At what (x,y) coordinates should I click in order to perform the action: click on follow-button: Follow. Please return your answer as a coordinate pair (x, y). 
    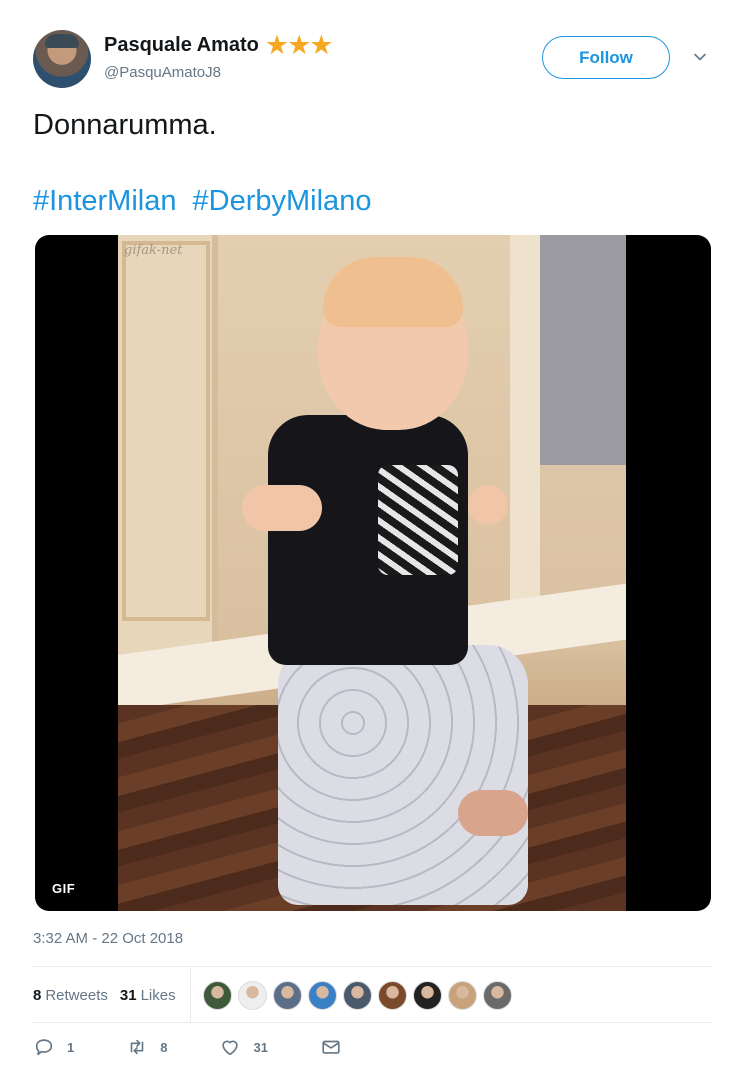
    Looking at the image, I should click on (606, 57).